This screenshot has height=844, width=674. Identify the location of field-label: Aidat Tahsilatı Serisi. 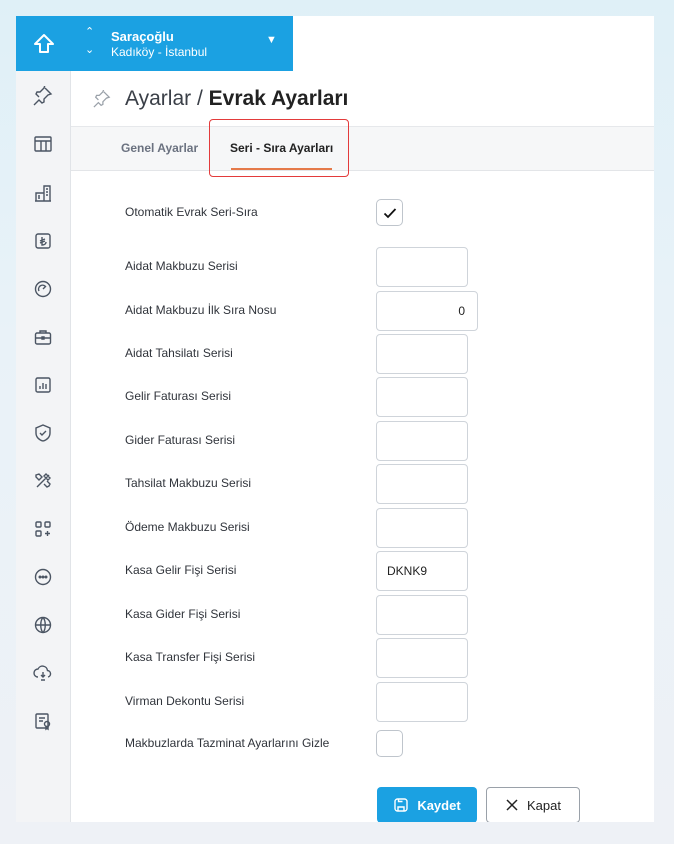
(179, 353).